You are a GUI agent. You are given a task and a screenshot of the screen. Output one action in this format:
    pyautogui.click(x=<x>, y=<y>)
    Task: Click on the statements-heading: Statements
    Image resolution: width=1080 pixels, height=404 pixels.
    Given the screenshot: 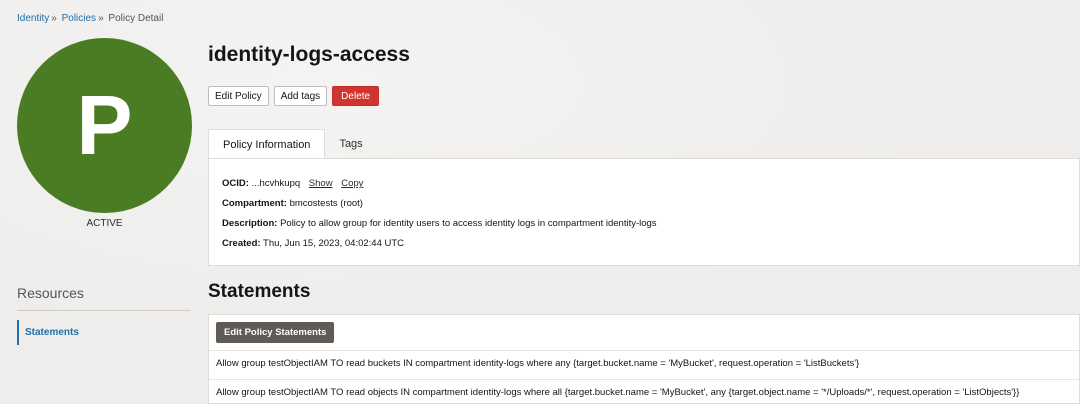 What is the action you would take?
    pyautogui.click(x=259, y=291)
    